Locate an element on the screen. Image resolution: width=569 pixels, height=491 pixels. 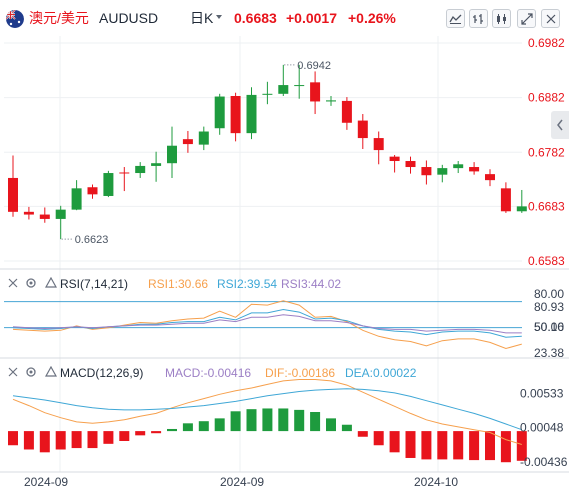
chevron-left-icon is located at coordinates (560, 125).